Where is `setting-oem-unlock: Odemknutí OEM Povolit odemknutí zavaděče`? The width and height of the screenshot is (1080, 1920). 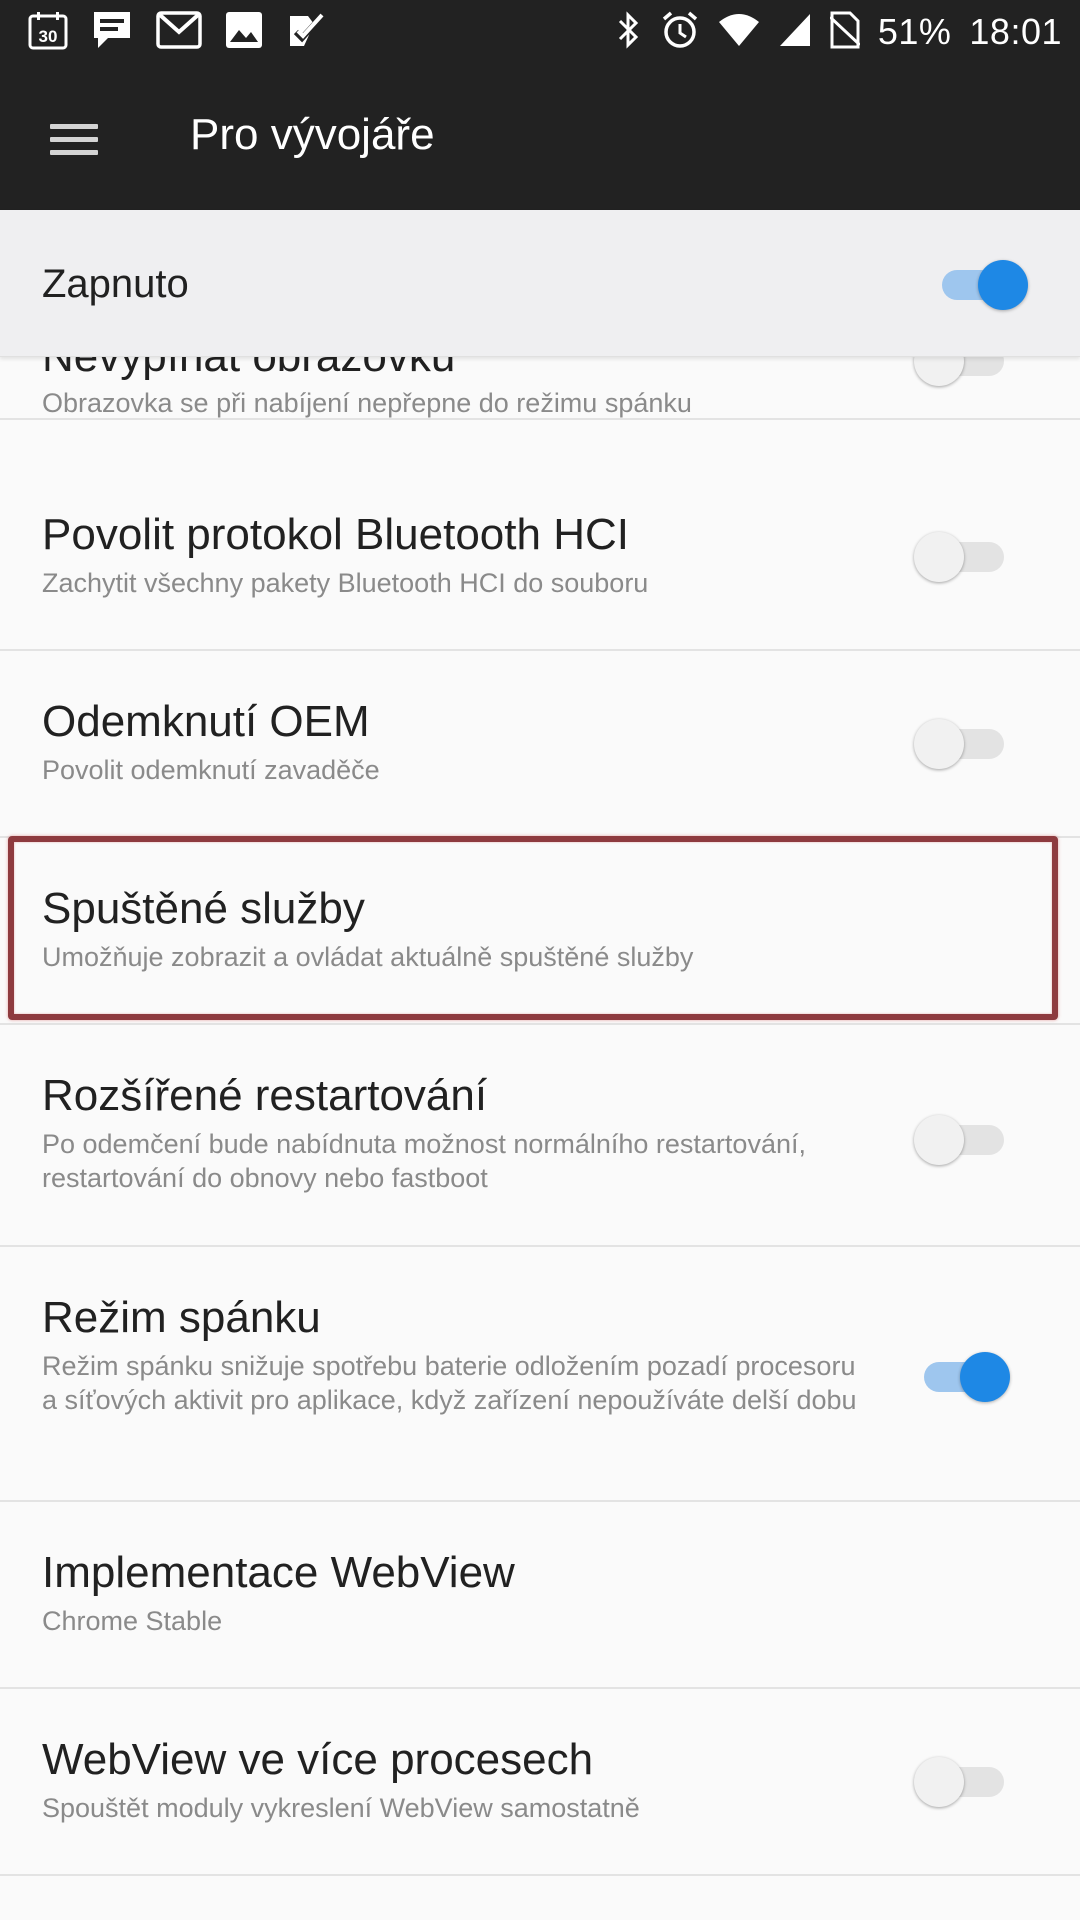 setting-oem-unlock: Odemknutí OEM Povolit odemknutí zavaděče is located at coordinates (540, 744).